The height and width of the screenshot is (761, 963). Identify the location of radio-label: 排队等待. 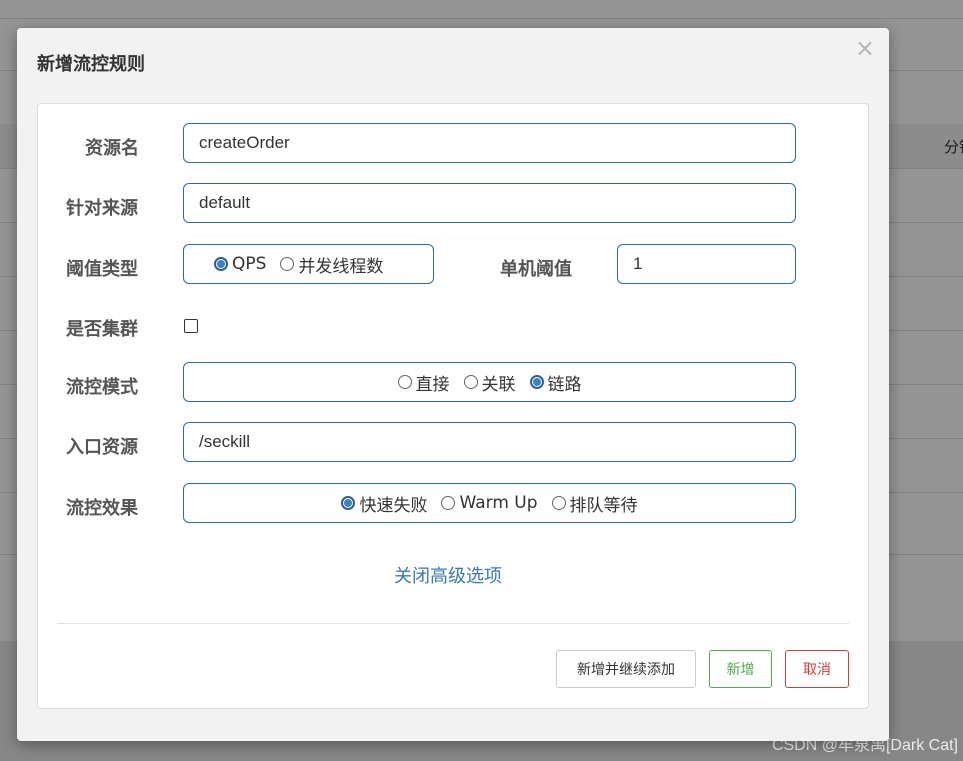
(603, 505).